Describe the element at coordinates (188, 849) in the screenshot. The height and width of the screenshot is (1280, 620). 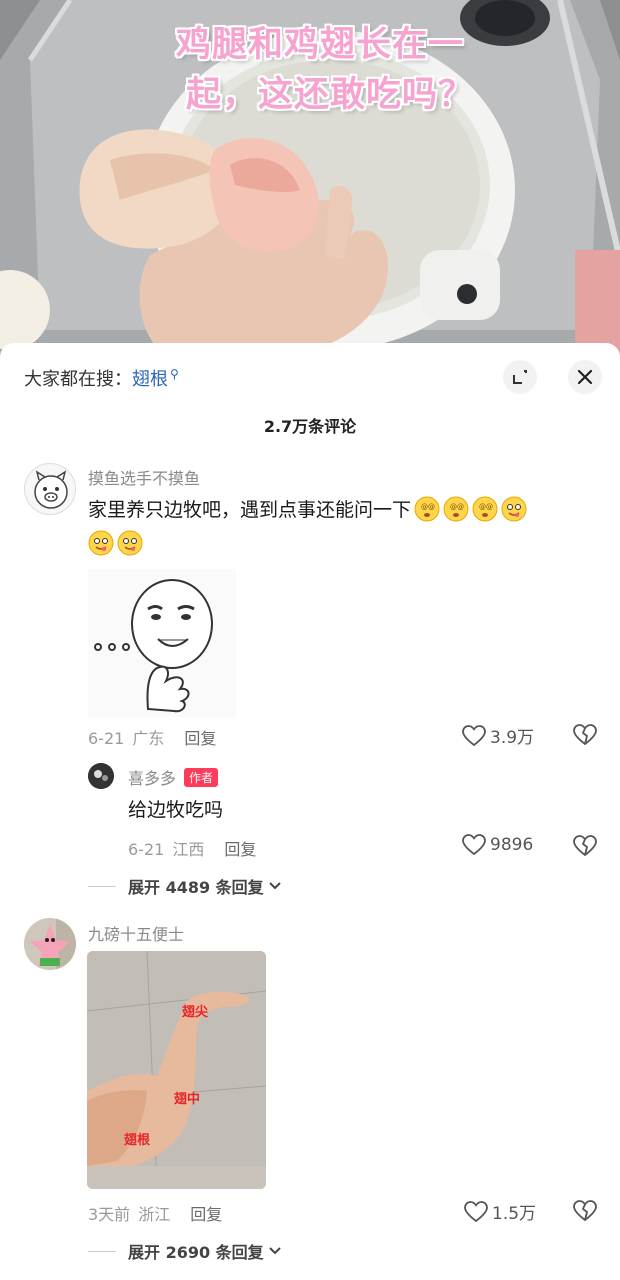
I see `reply-location: 江西` at that location.